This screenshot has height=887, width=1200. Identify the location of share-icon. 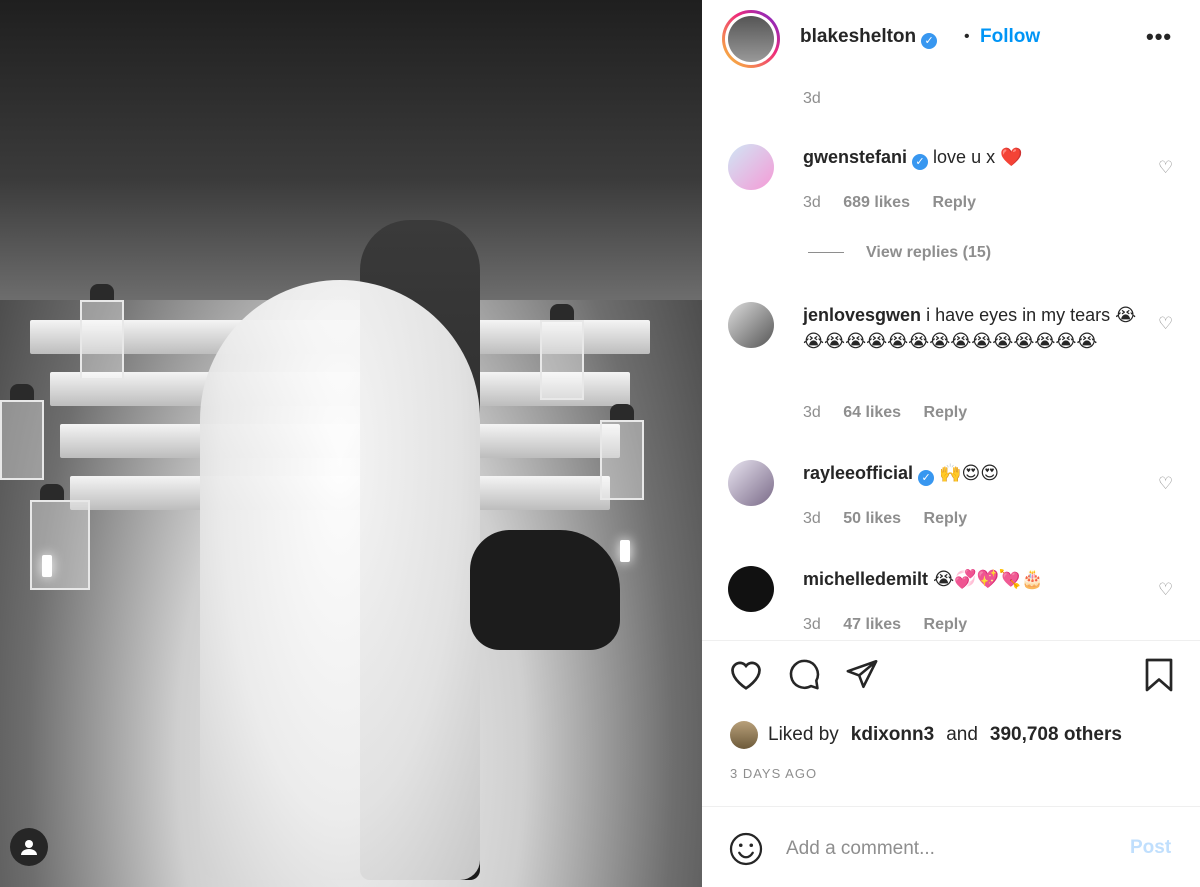
(862, 676).